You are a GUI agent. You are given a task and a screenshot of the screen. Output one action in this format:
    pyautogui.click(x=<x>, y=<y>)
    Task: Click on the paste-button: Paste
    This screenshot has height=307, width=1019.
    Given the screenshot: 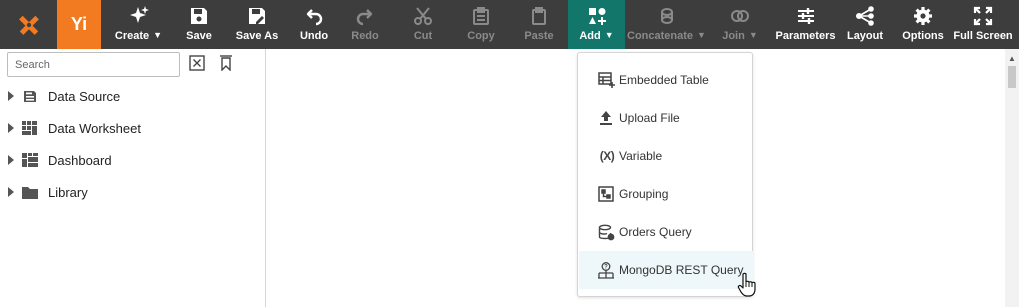 What is the action you would take?
    pyautogui.click(x=539, y=24)
    